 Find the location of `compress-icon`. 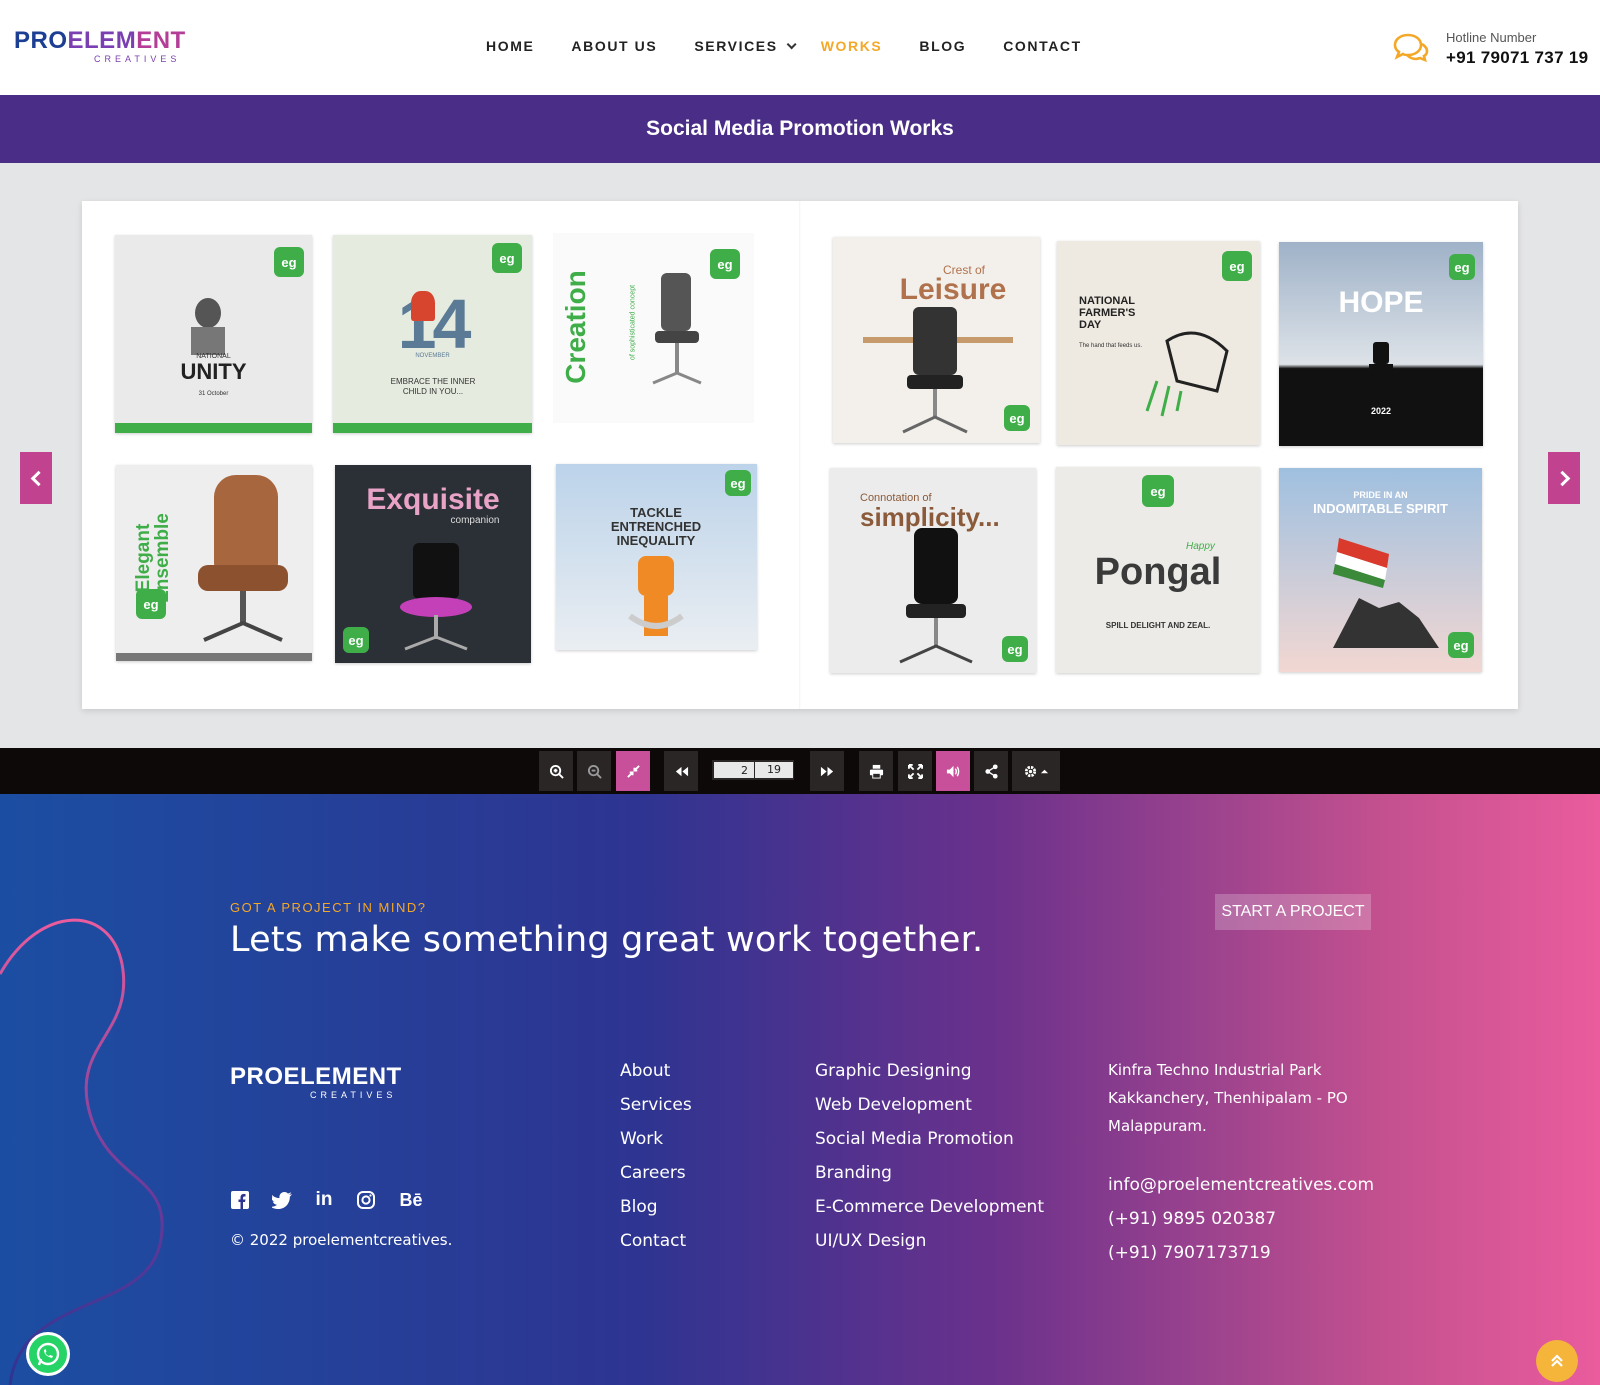

compress-icon is located at coordinates (633, 771).